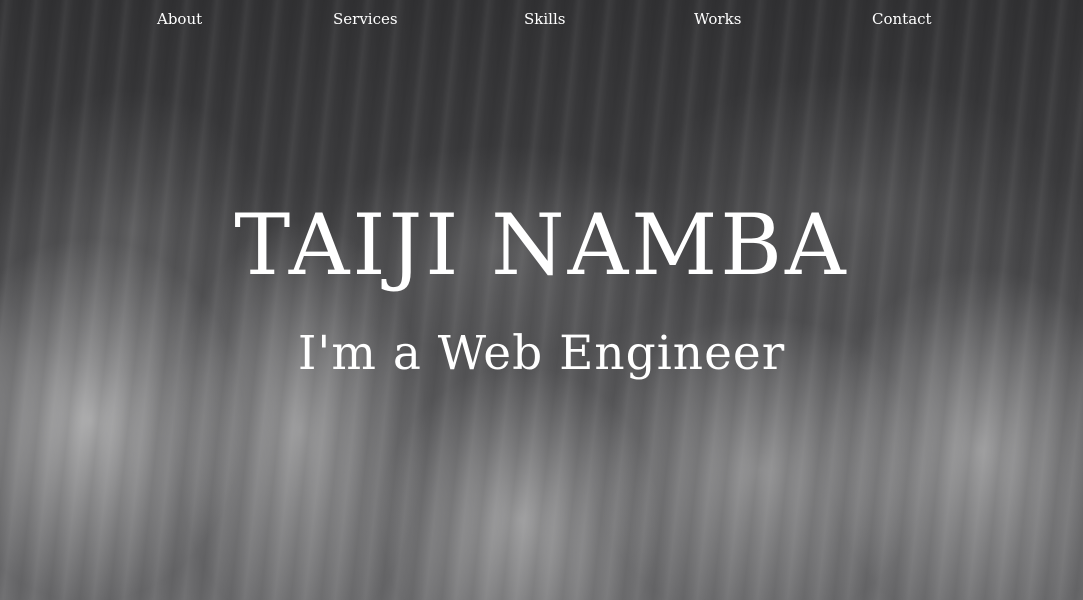 The height and width of the screenshot is (600, 1083). I want to click on nav-link-about: About, so click(179, 19).